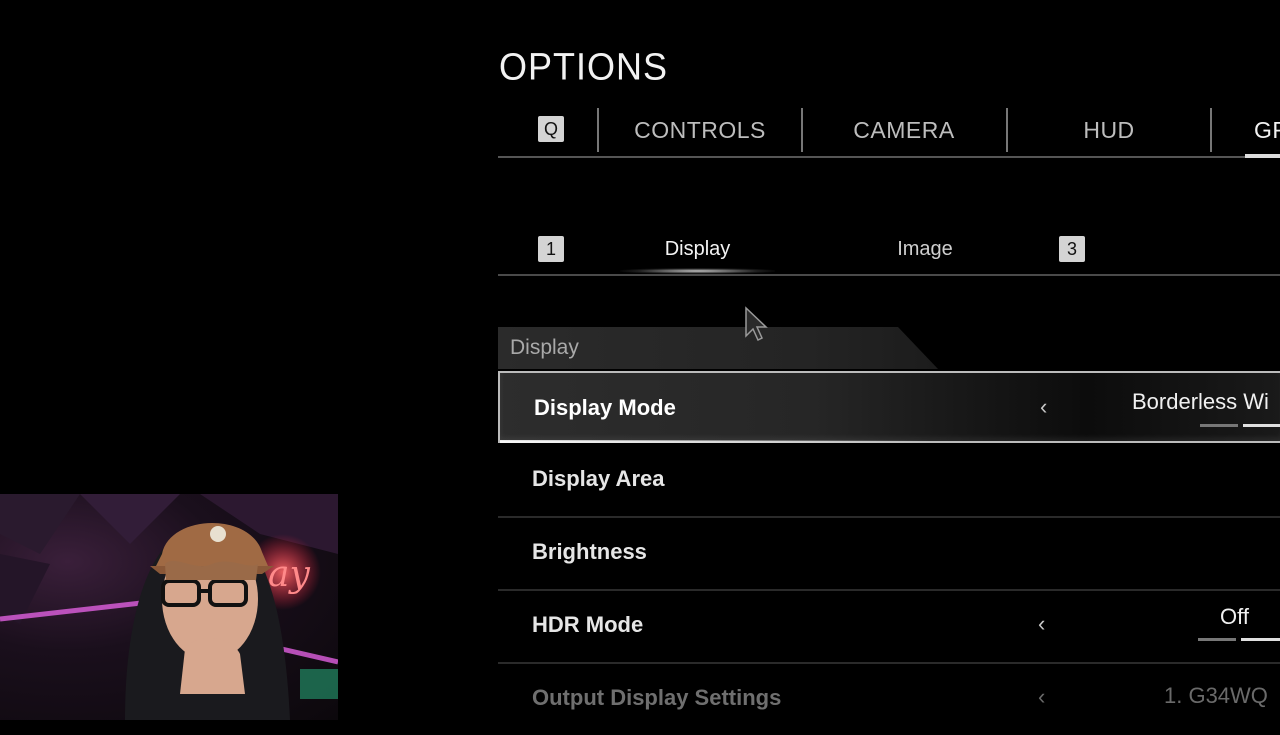  What do you see at coordinates (889, 554) in the screenshot?
I see `setting-brightness: Brightness` at bounding box center [889, 554].